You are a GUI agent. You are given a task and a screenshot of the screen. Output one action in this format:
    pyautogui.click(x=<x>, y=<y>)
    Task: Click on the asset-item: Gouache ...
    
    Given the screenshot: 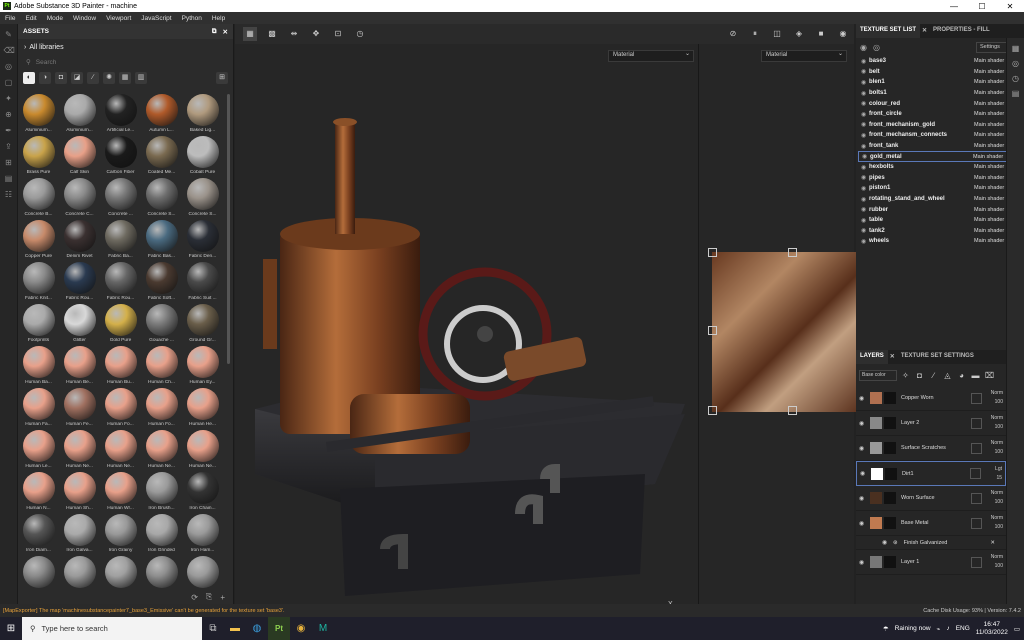 What is the action you would take?
    pyautogui.click(x=161, y=325)
    